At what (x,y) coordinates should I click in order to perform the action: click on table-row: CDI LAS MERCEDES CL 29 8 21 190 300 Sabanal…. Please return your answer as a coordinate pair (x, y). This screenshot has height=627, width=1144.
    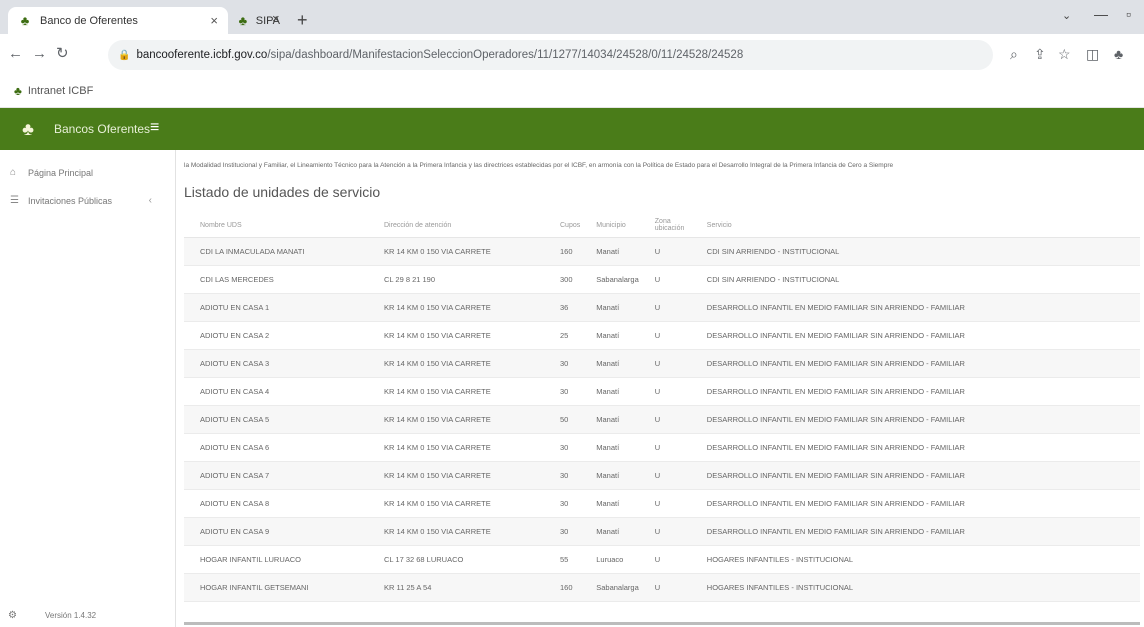
    Looking at the image, I should click on (662, 279).